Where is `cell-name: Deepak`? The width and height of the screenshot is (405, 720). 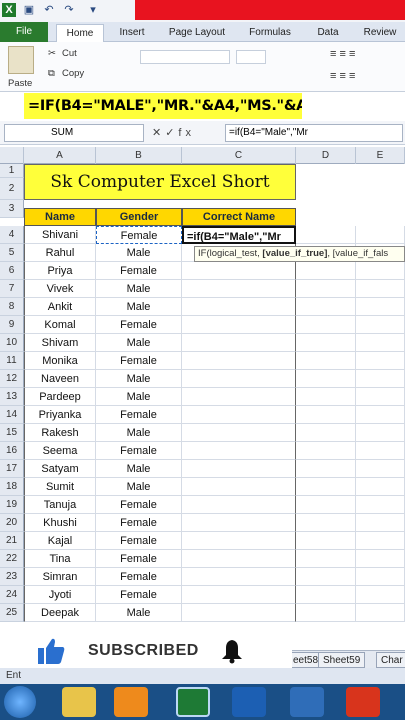 cell-name: Deepak is located at coordinates (60, 613).